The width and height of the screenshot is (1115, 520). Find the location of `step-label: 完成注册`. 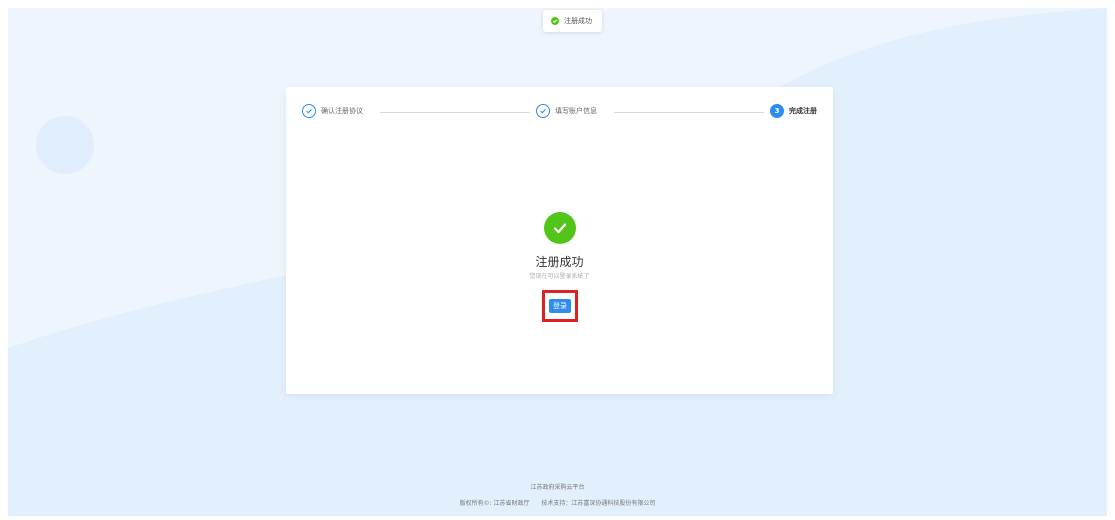

step-label: 完成注册 is located at coordinates (803, 111).